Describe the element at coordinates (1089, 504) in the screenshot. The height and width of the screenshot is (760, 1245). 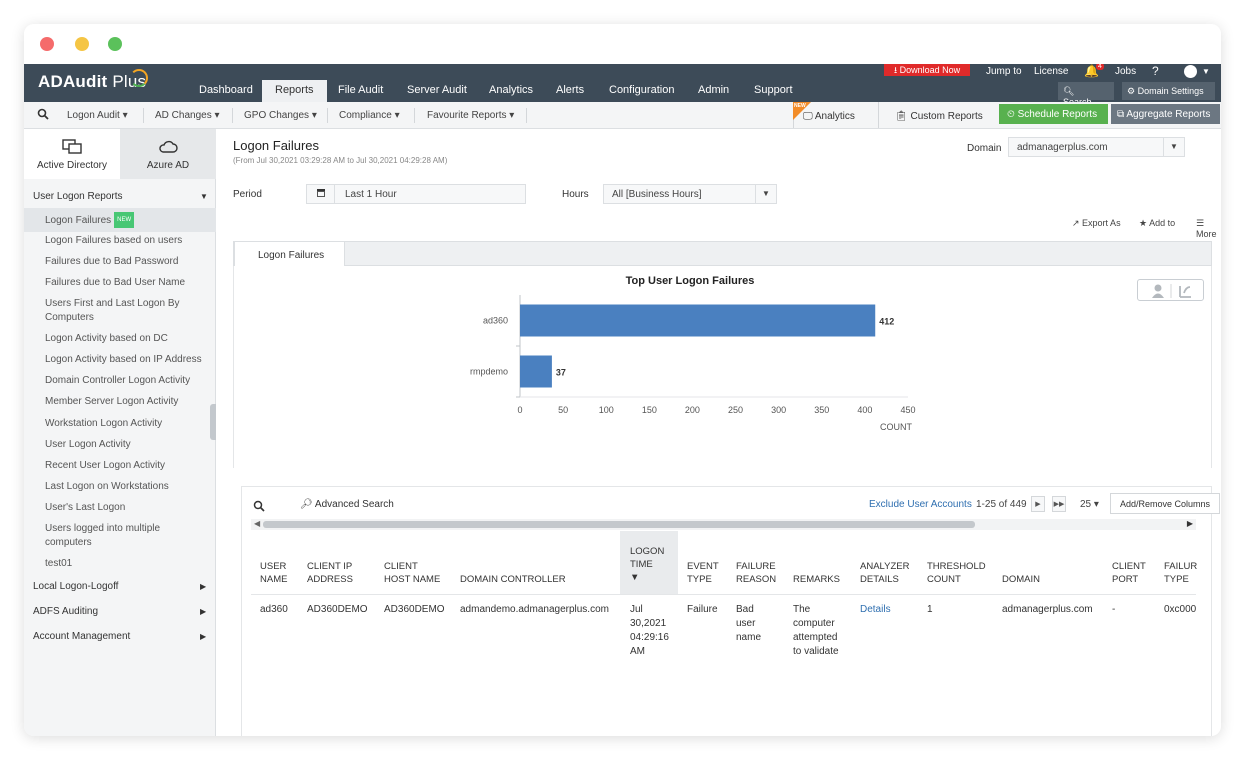
I see `page-size-select: 25 ▾` at that location.